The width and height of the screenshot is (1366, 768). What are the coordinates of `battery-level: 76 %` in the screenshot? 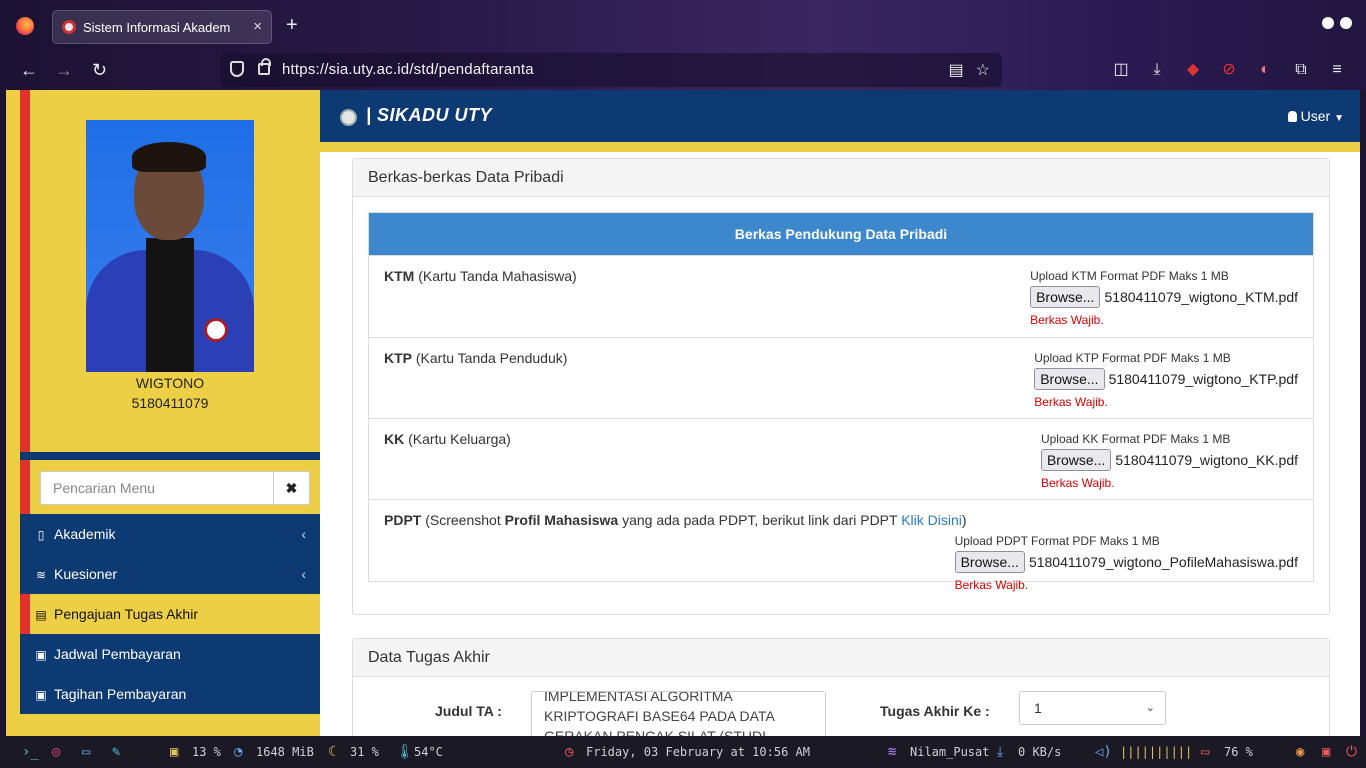 It's located at (1238, 752).